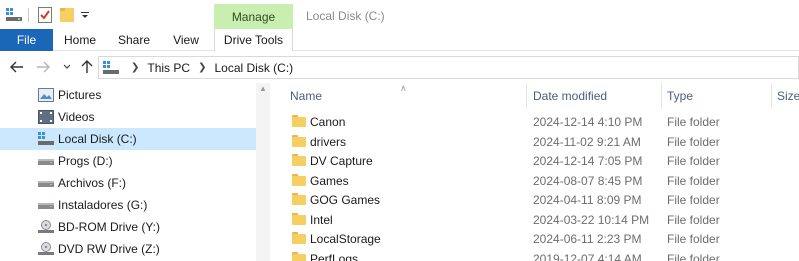  What do you see at coordinates (408, 96) in the screenshot?
I see `column-header-name: Name` at bounding box center [408, 96].